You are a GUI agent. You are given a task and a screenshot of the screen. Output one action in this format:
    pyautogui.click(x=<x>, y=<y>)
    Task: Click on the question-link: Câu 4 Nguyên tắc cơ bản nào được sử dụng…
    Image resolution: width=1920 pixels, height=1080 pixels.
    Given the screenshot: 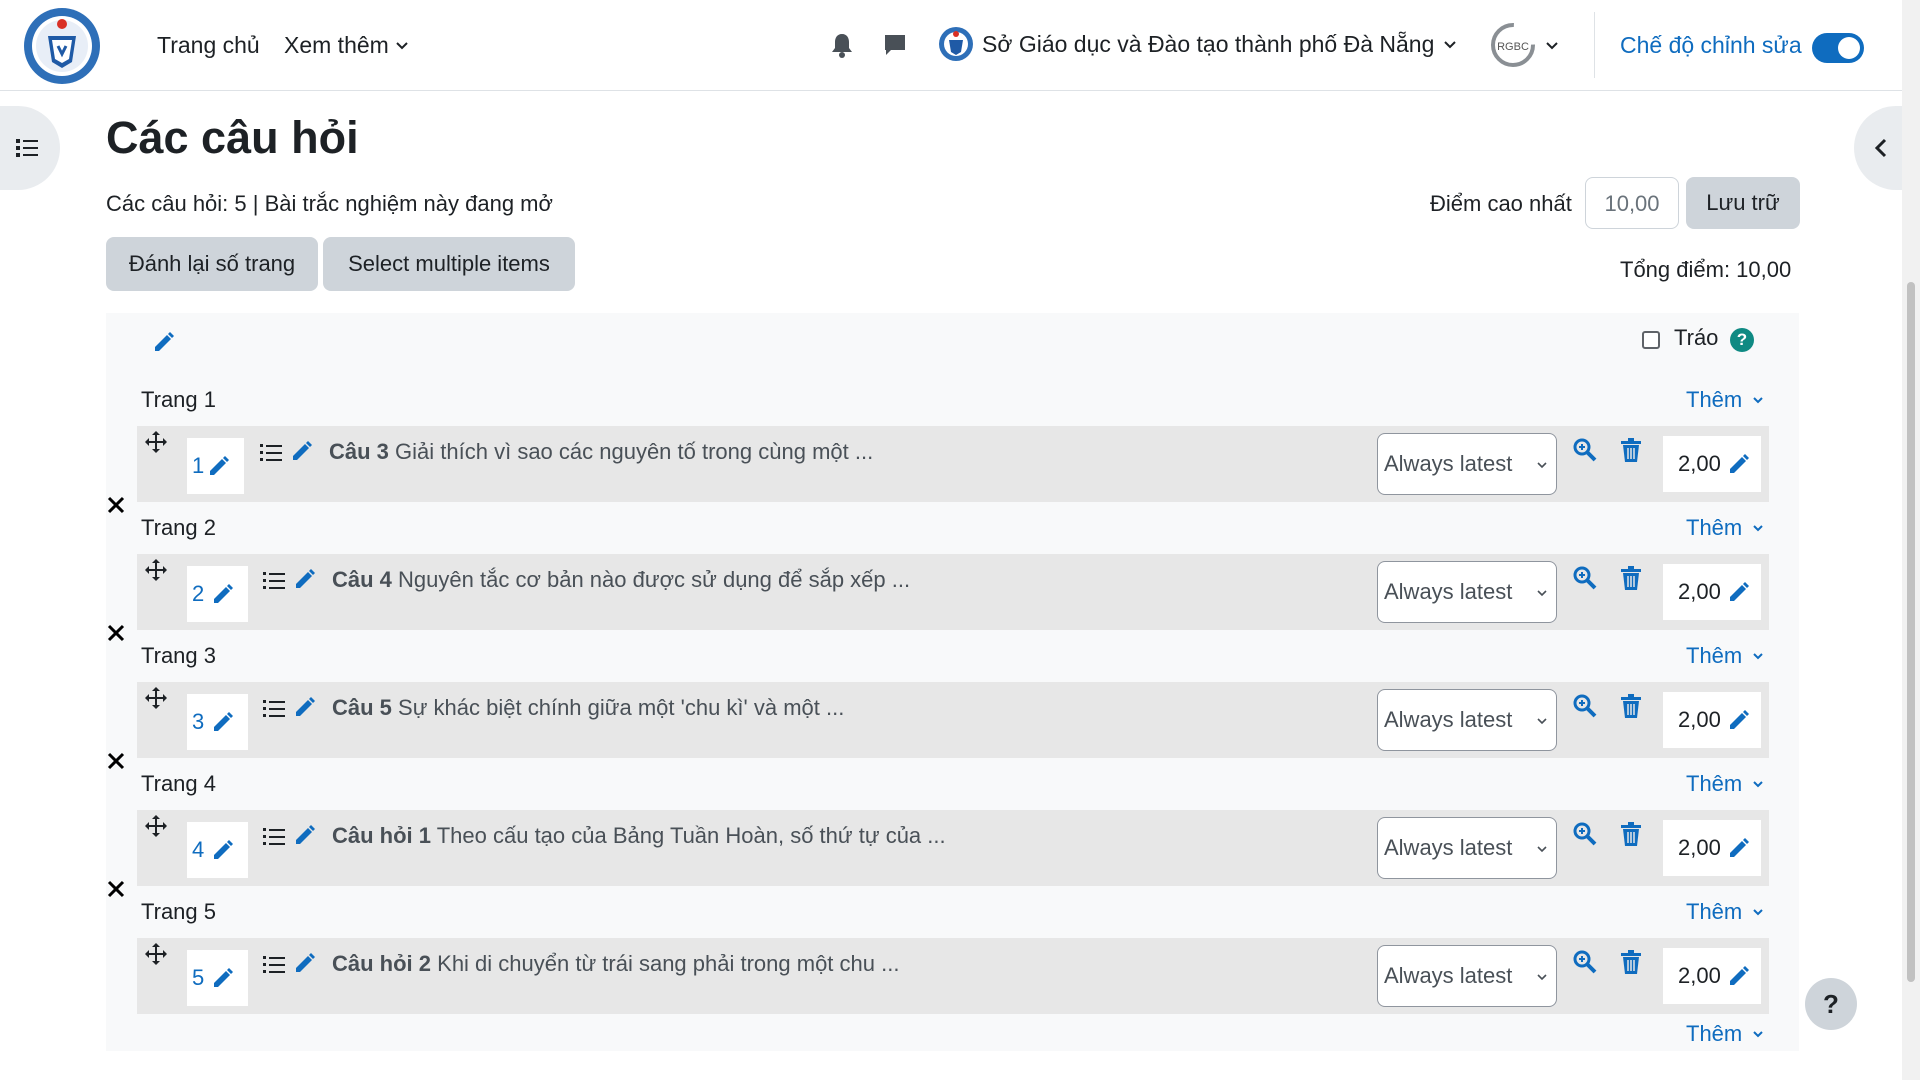 What is the action you would take?
    pyautogui.click(x=621, y=580)
    